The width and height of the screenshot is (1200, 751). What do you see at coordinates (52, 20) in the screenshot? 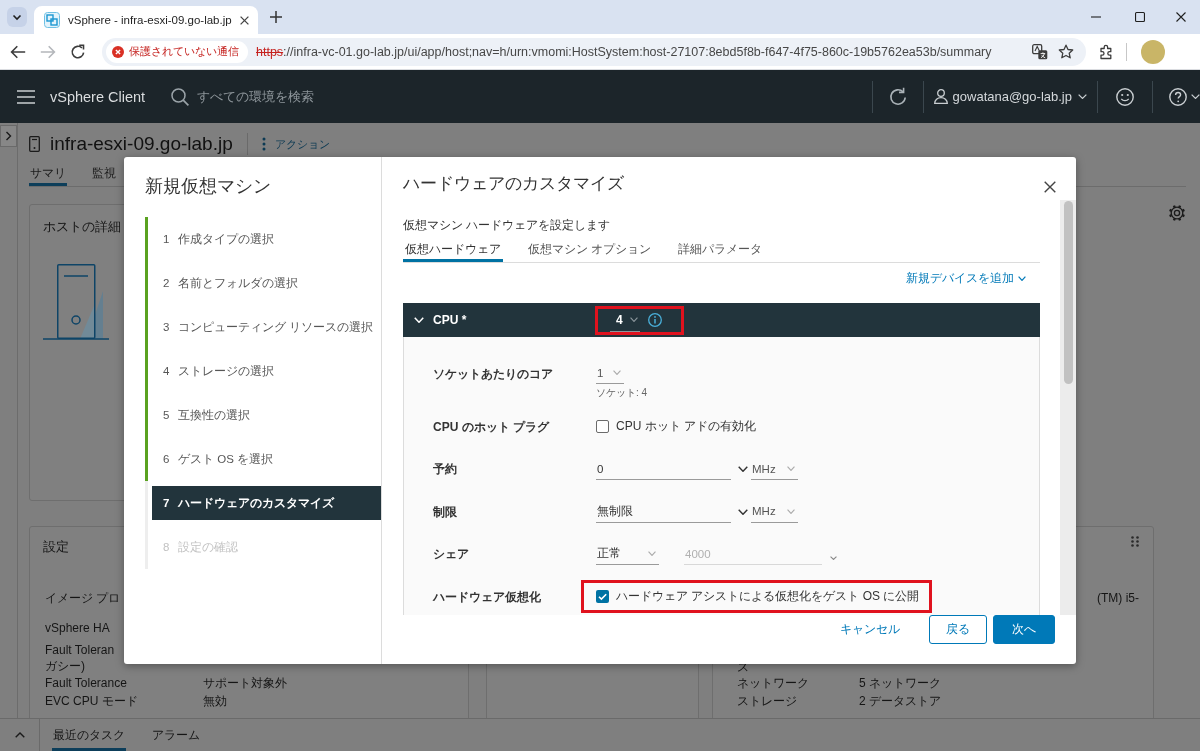
I see `favicon-icon` at bounding box center [52, 20].